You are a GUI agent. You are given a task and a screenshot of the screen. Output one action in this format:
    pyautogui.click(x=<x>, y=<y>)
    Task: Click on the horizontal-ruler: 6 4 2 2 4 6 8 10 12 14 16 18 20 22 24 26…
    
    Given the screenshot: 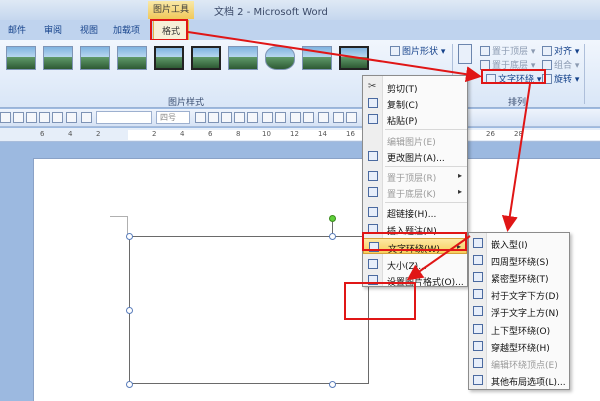 What is the action you would take?
    pyautogui.click(x=300, y=135)
    